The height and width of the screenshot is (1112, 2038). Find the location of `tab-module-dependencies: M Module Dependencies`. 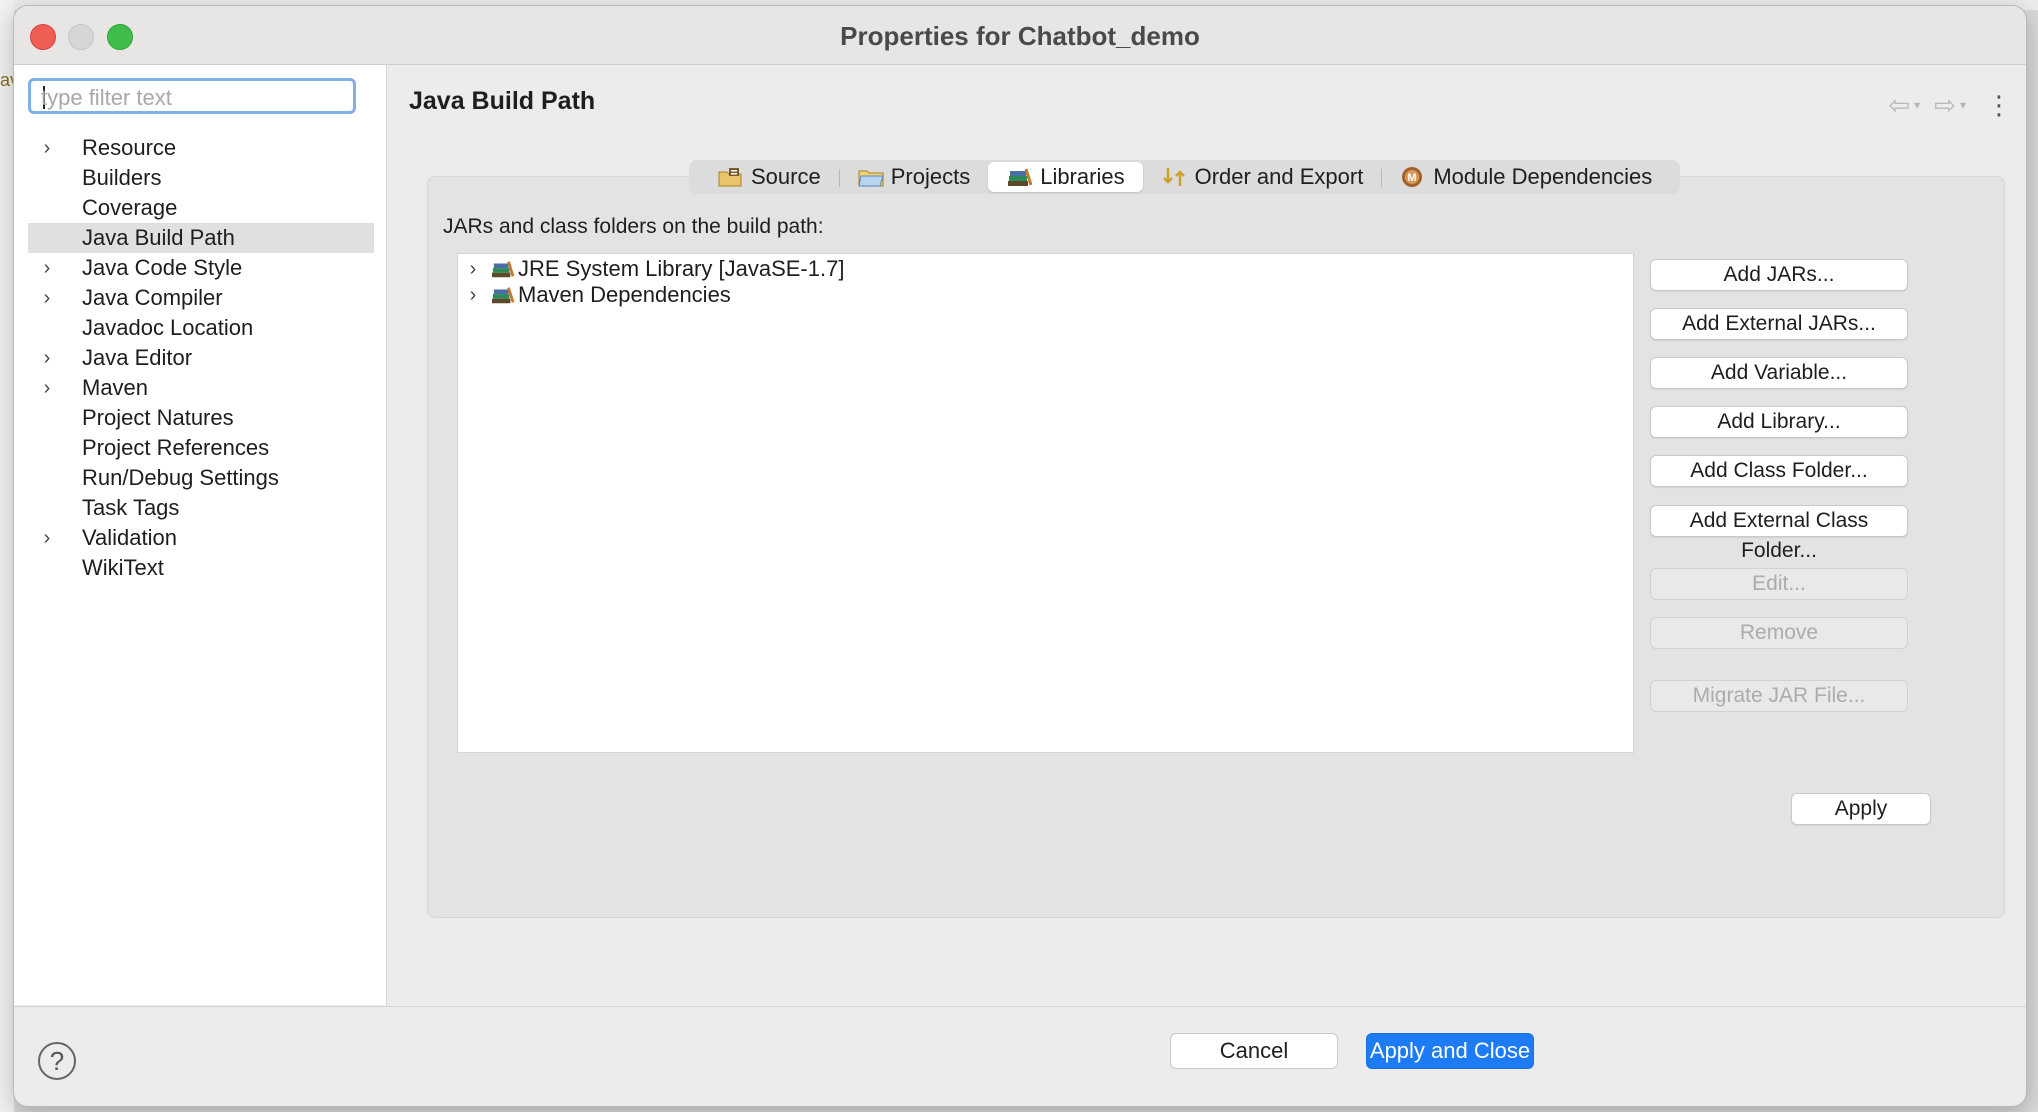

tab-module-dependencies: M Module Dependencies is located at coordinates (1525, 177).